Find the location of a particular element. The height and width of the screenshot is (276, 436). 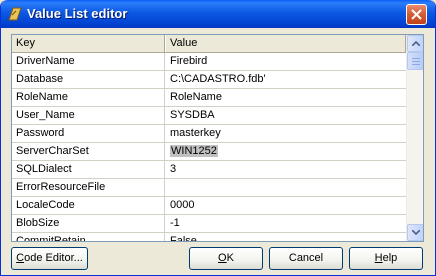

selected-value-text: WIN1252 is located at coordinates (194, 151).